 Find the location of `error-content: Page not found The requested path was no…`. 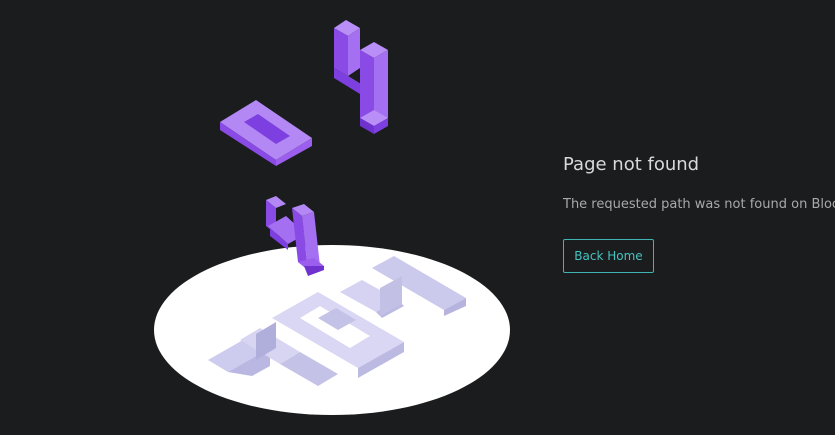

error-content: Page not found The requested path was no… is located at coordinates (699, 212).